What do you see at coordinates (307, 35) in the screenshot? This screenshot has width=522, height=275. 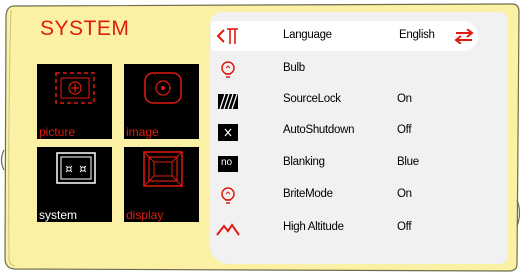 I see `menu-item-label: Language` at bounding box center [307, 35].